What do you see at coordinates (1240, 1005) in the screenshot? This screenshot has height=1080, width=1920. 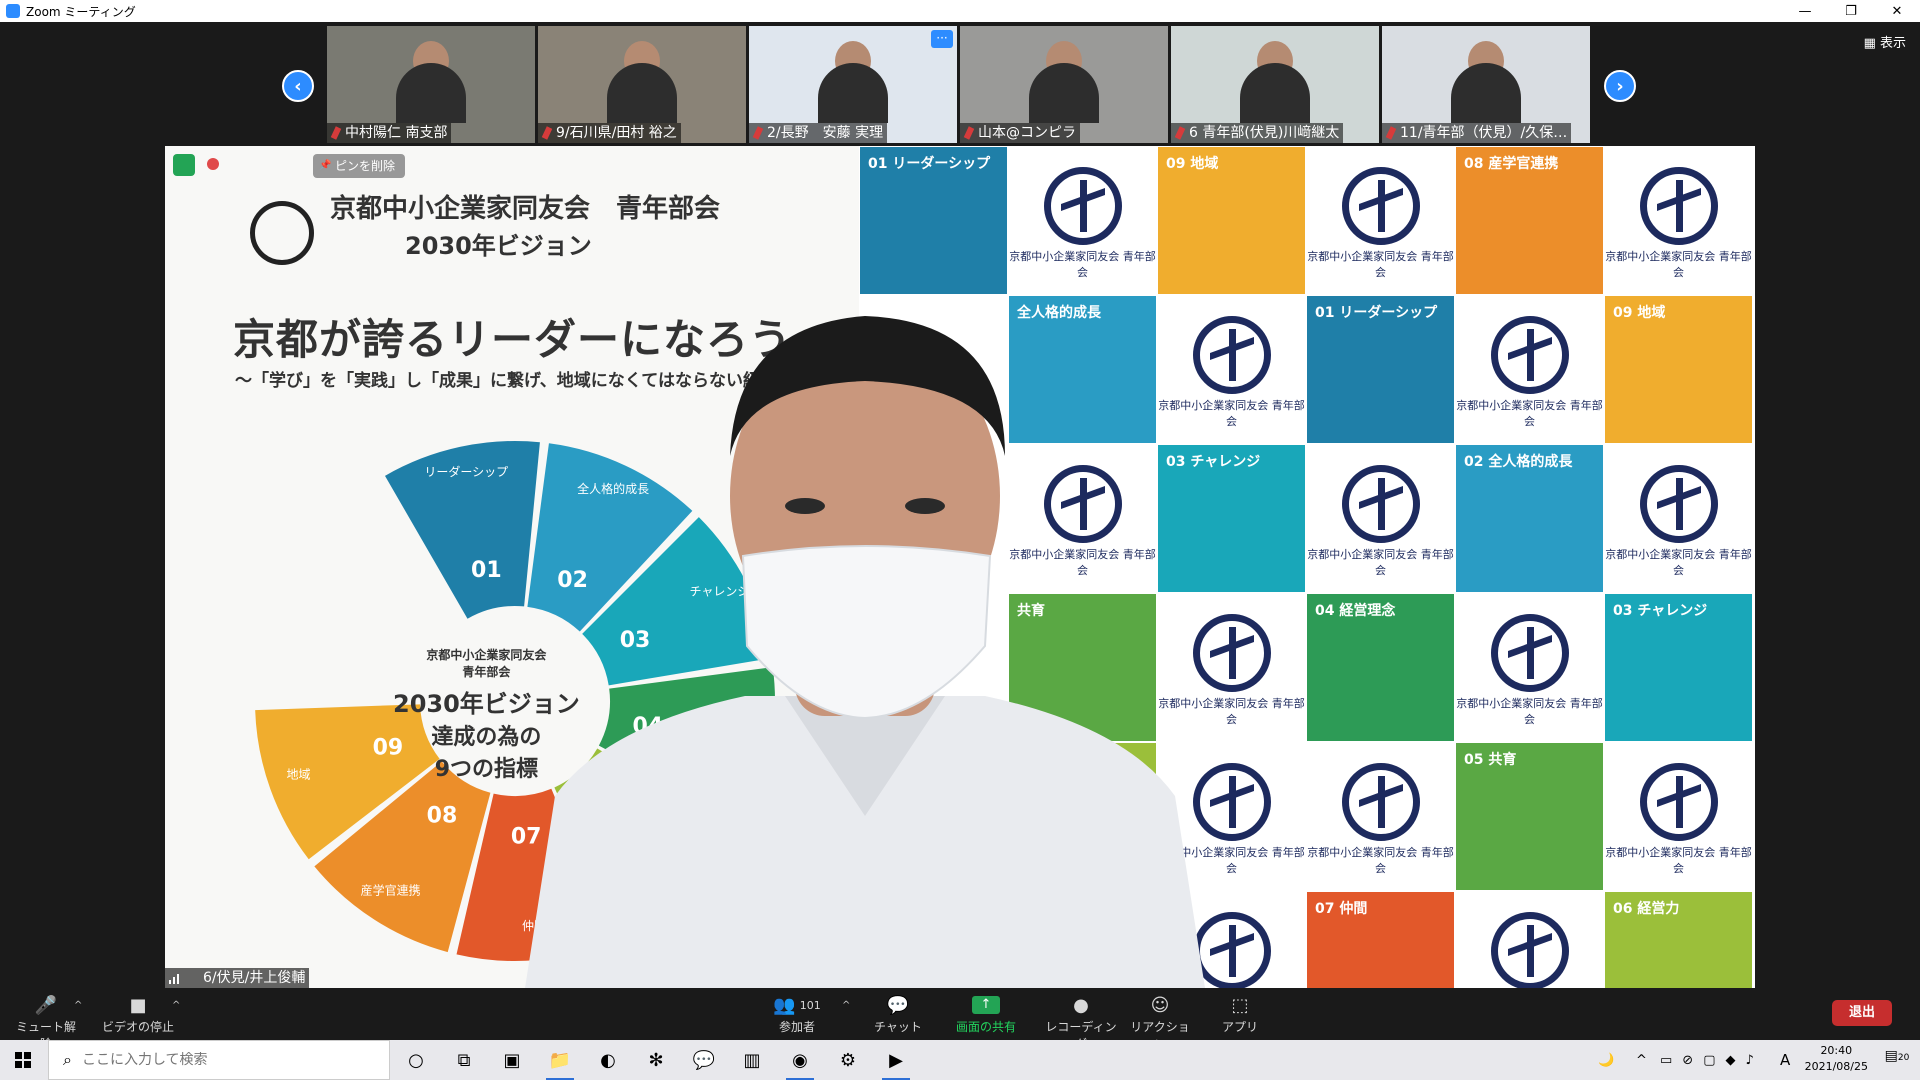 I see `apps-icon: ⬚` at bounding box center [1240, 1005].